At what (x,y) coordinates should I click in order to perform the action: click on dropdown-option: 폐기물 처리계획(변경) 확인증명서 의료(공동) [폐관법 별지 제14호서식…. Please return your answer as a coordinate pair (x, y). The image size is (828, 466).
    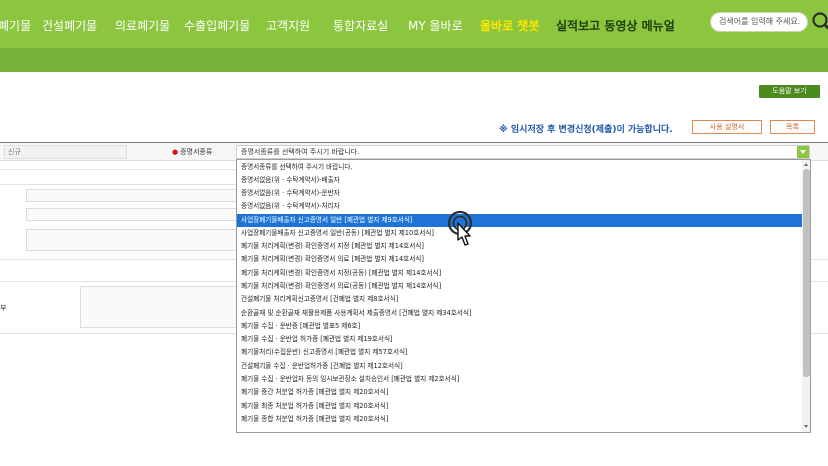
    Looking at the image, I should click on (519, 286).